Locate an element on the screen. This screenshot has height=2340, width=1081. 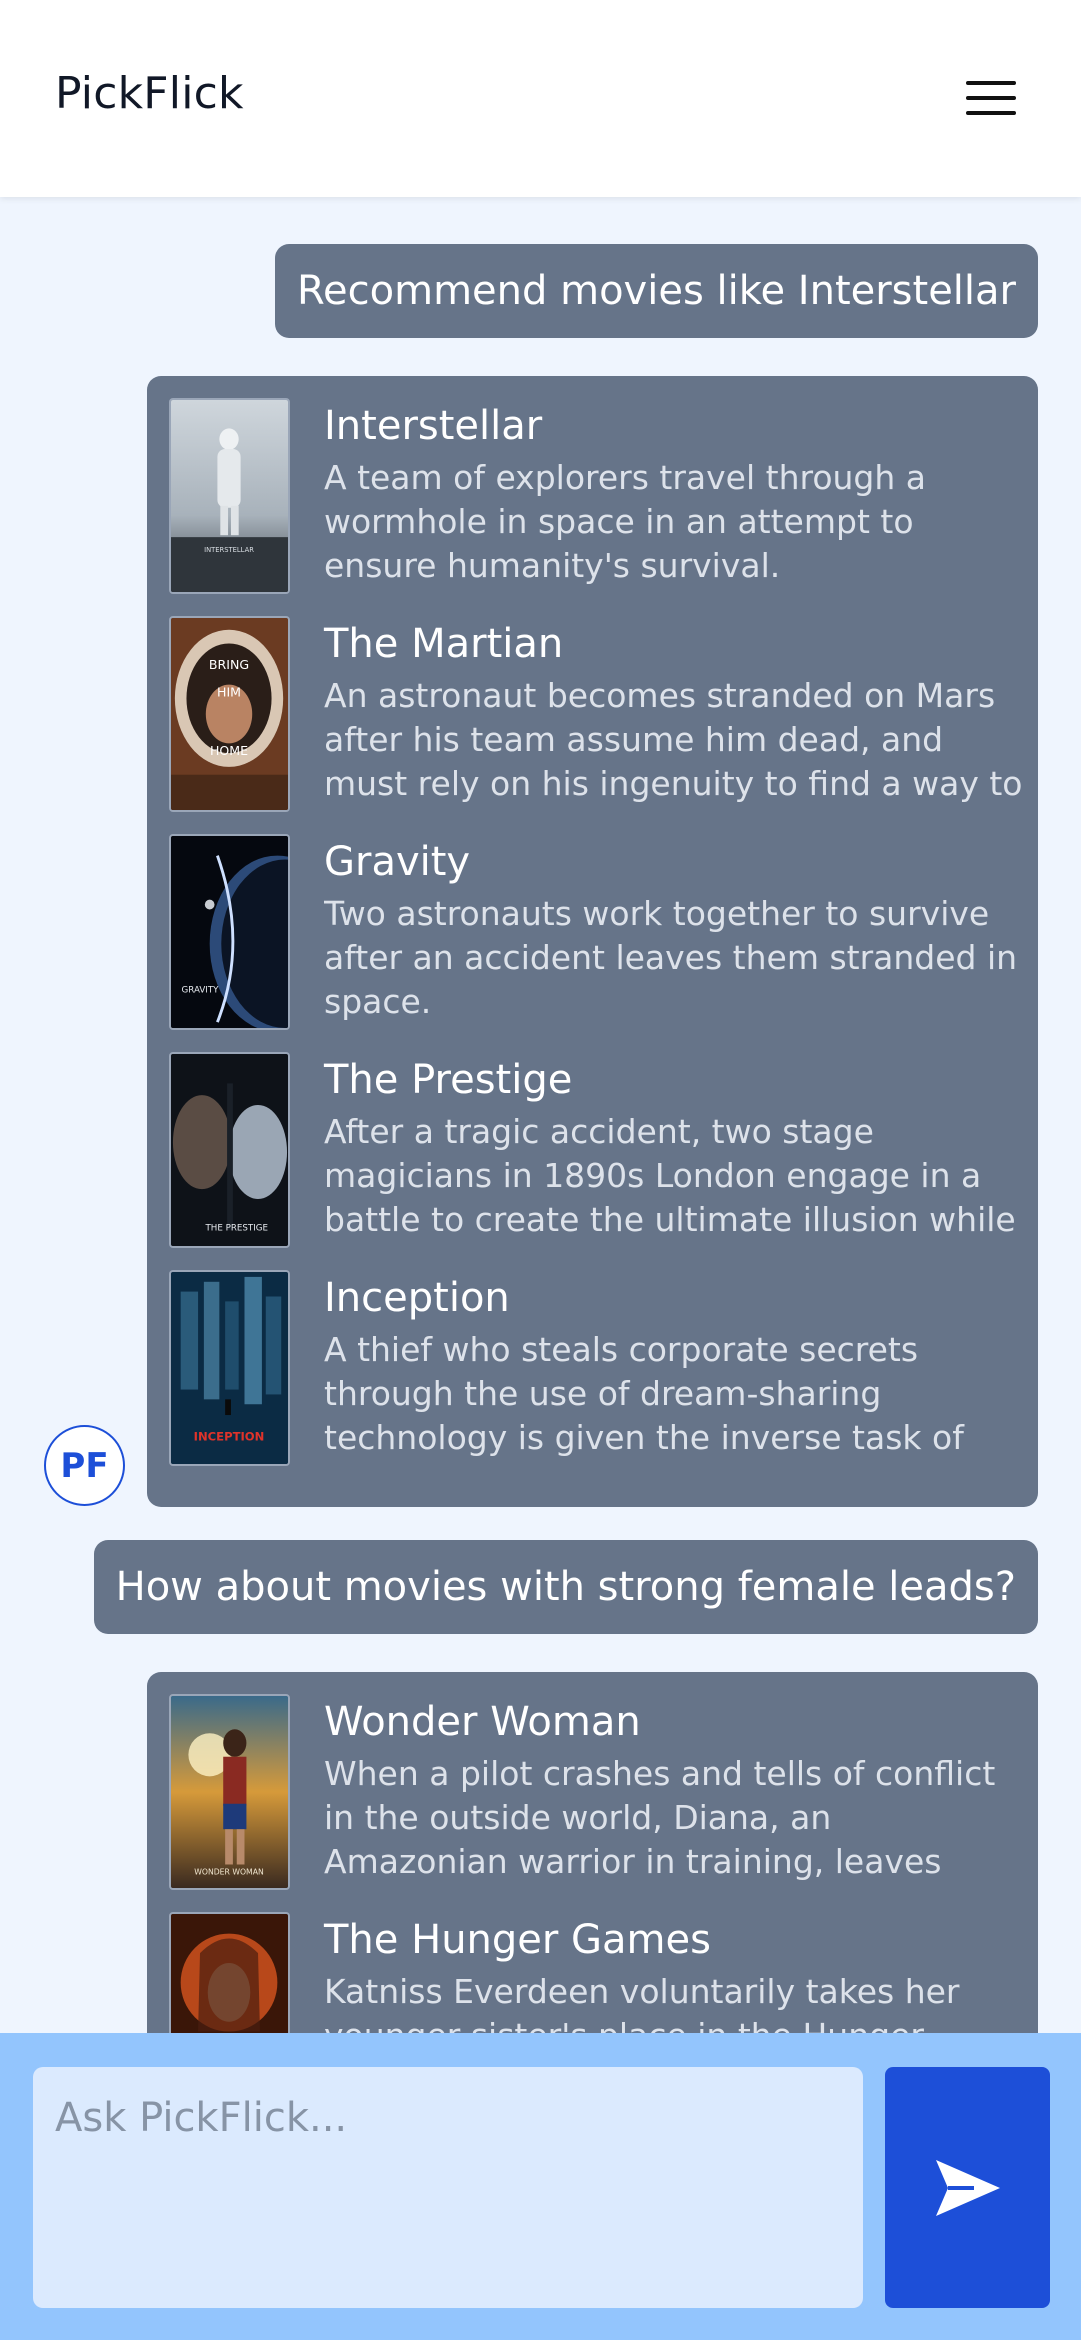
brand-logo: PickFlick is located at coordinates (149, 93).